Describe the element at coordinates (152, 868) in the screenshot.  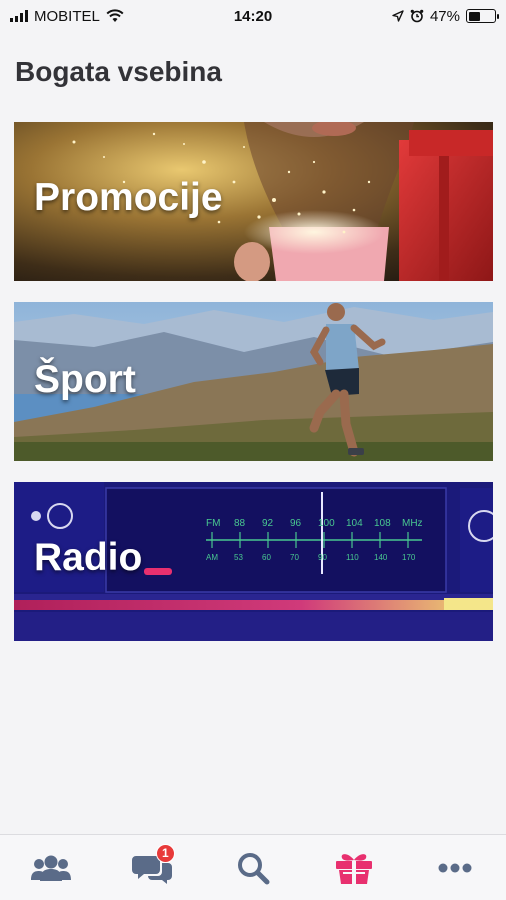
I see `tab-chat: 1` at that location.